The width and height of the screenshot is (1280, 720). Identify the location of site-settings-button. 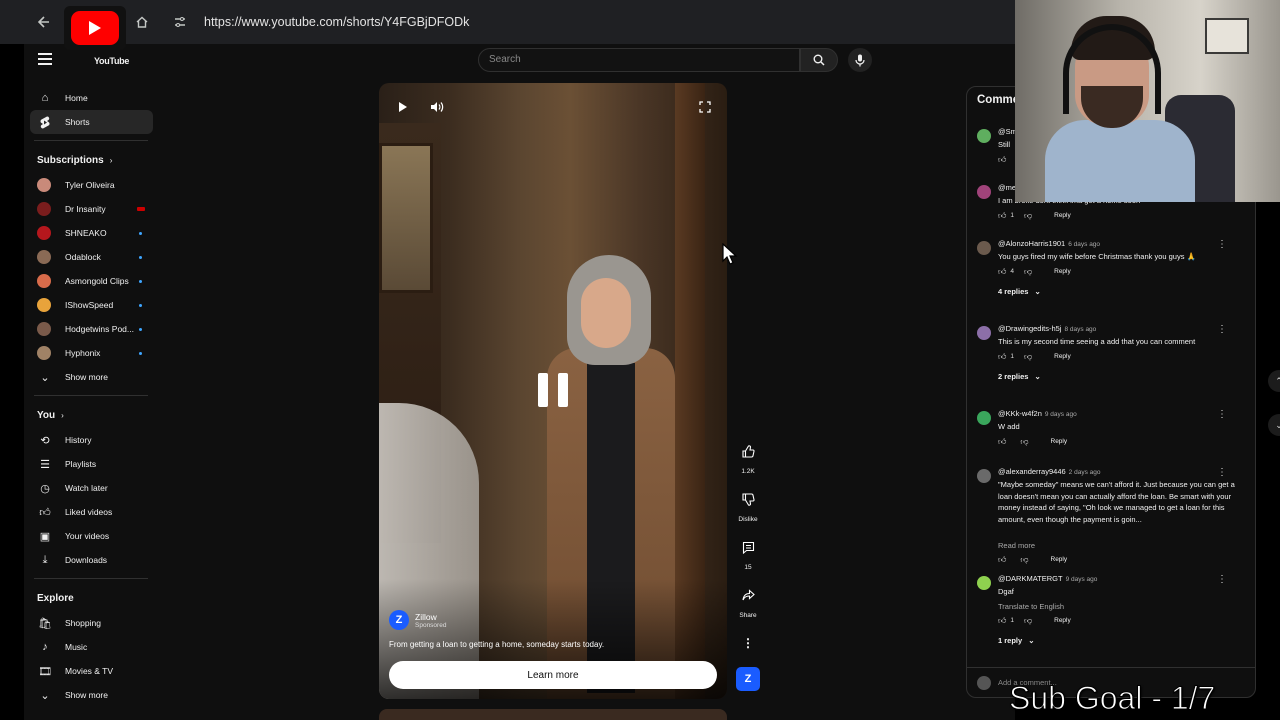
(180, 22).